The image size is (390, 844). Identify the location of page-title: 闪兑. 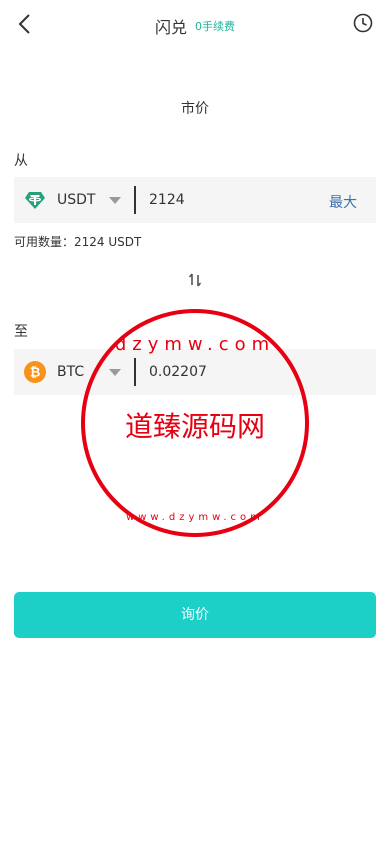
(170, 27).